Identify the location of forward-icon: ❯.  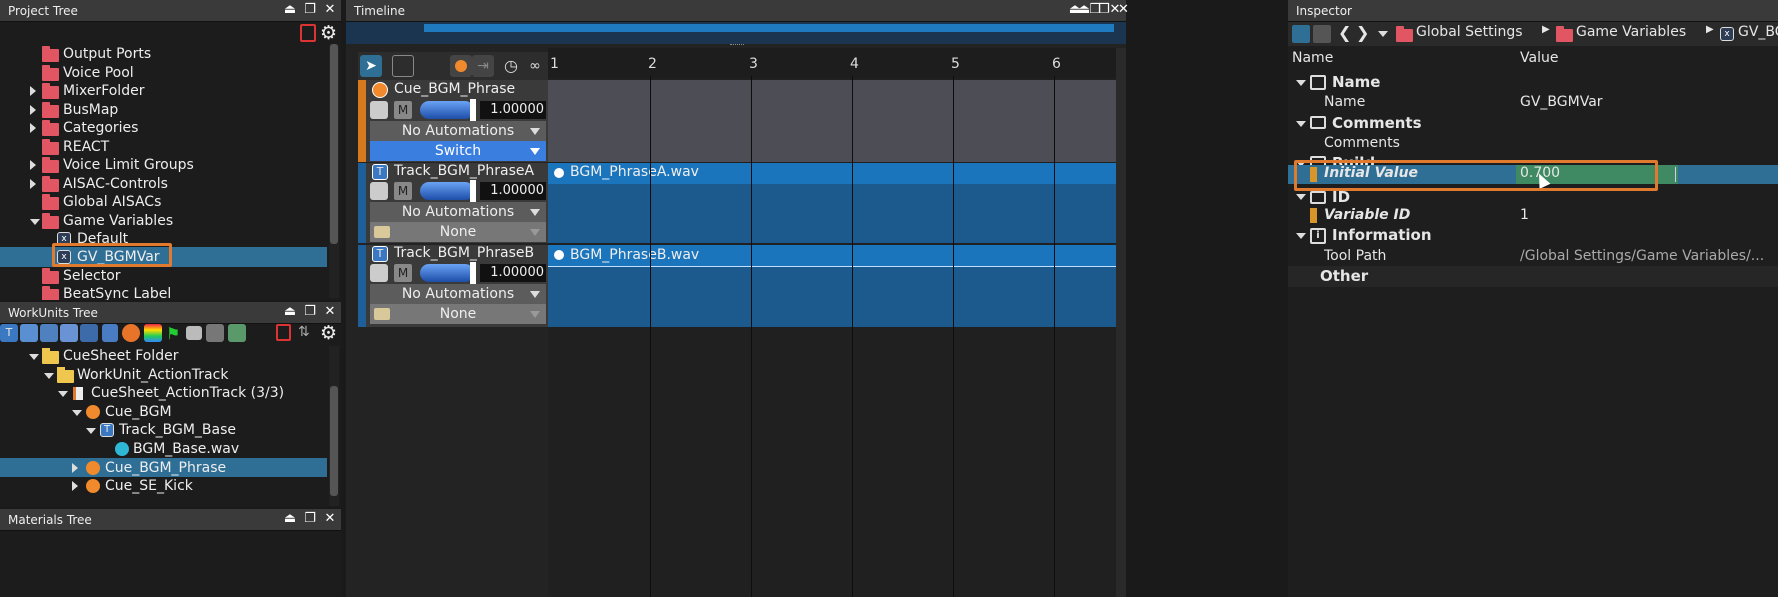
(1362, 32).